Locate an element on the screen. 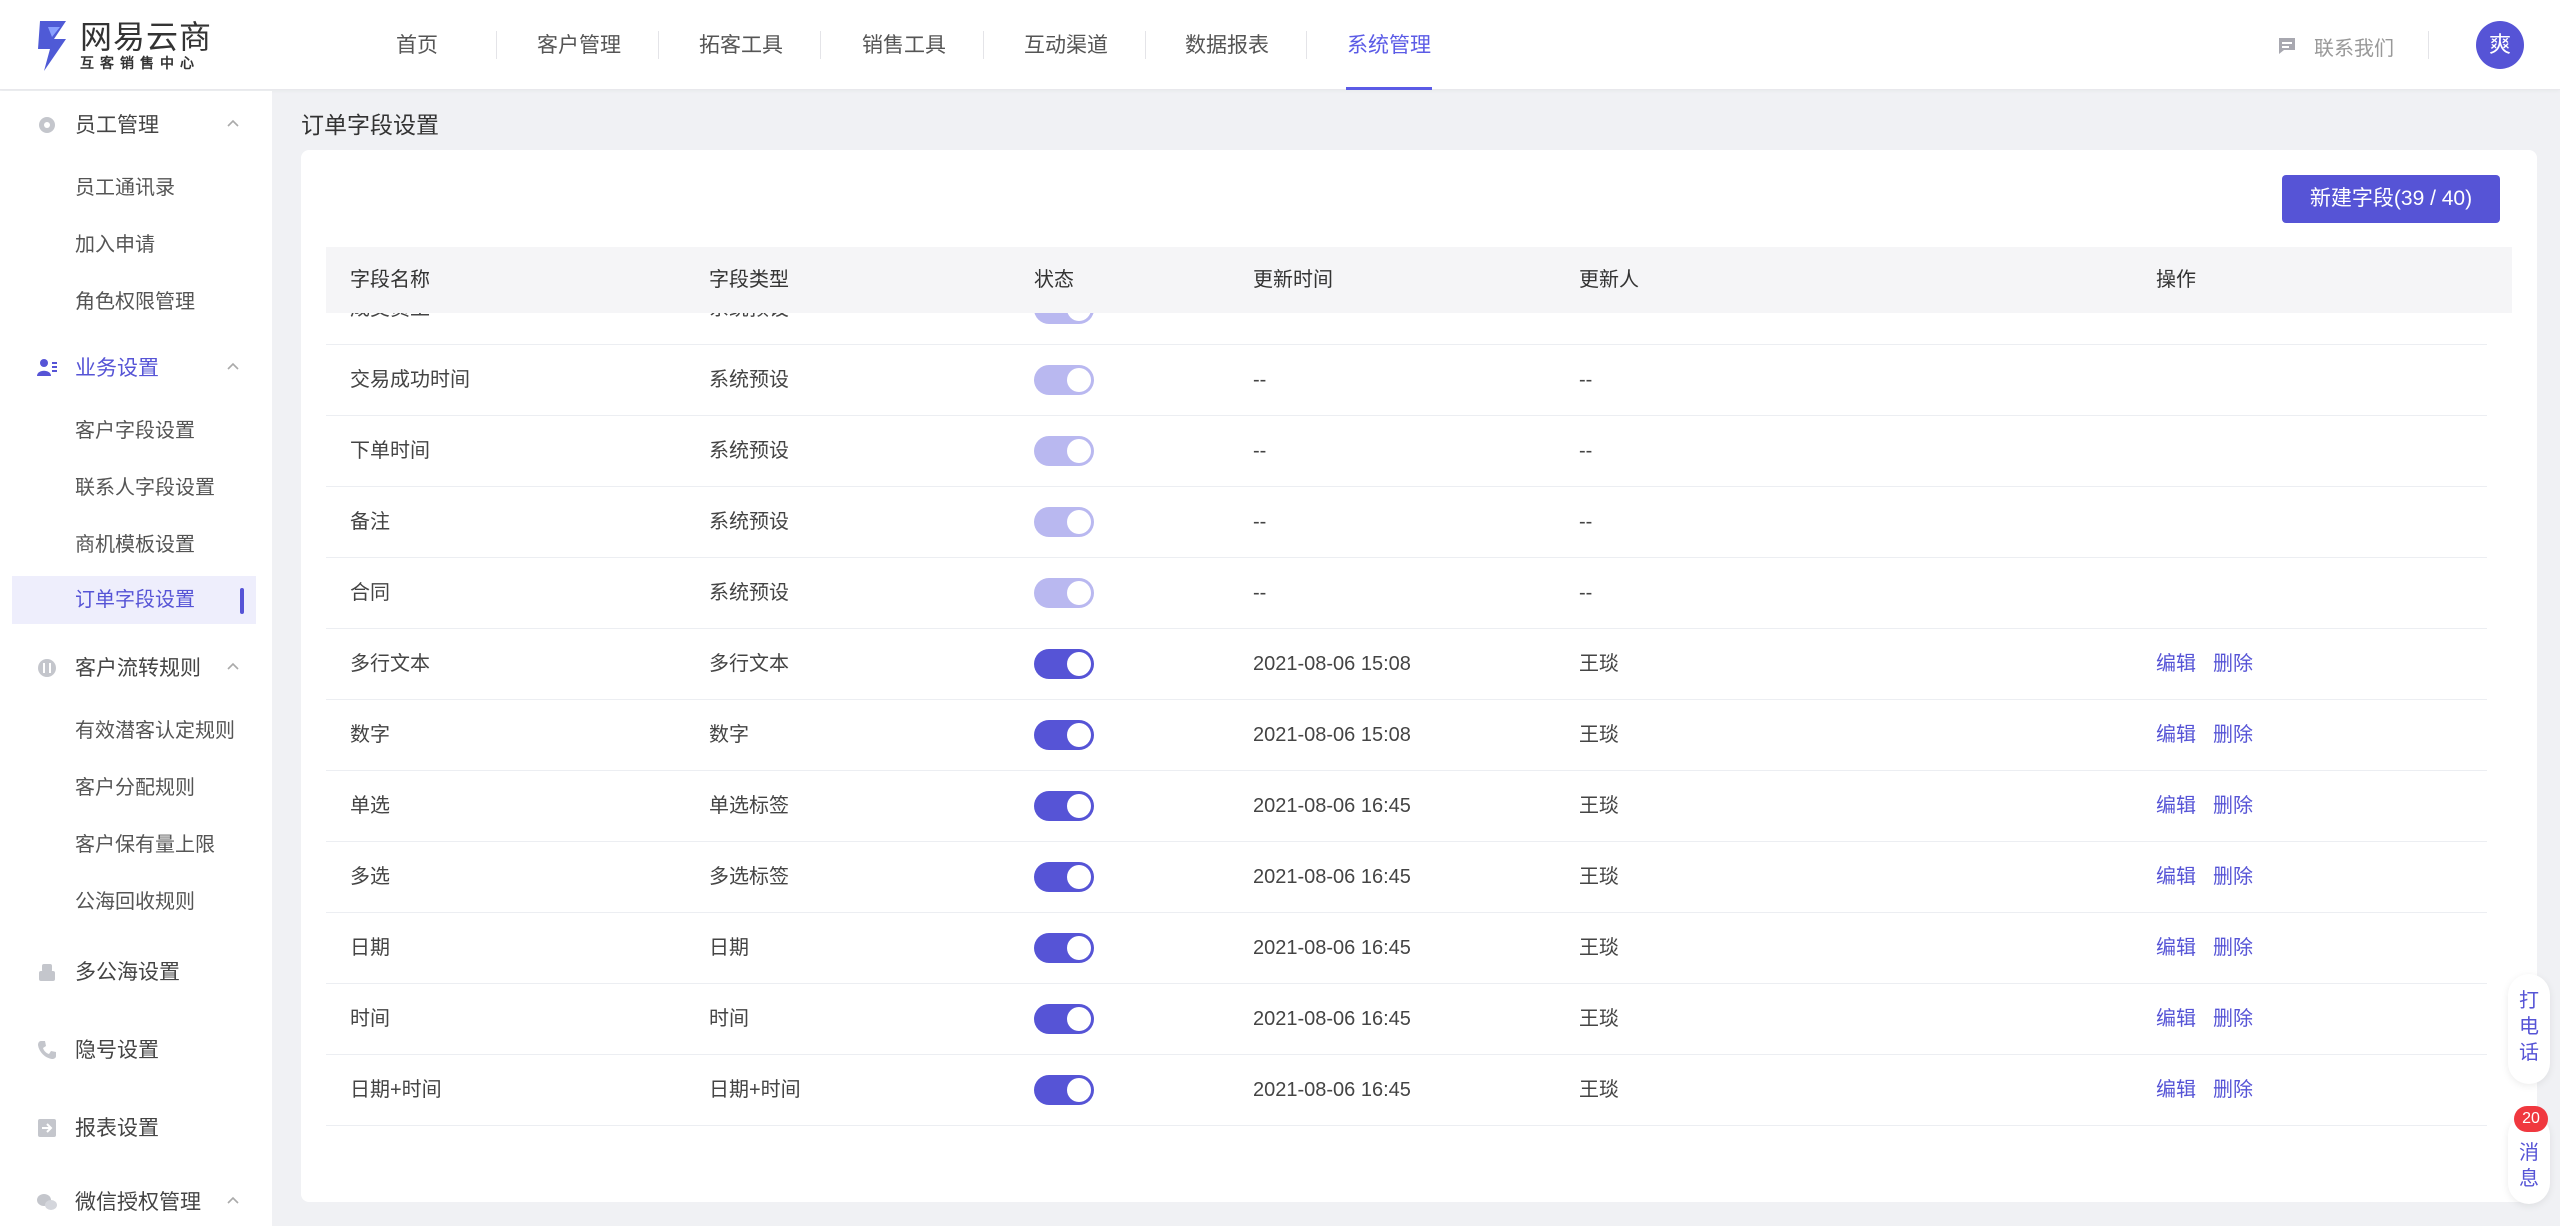 The height and width of the screenshot is (1226, 2560). nav-system-management: 系统管理 is located at coordinates (1389, 45).